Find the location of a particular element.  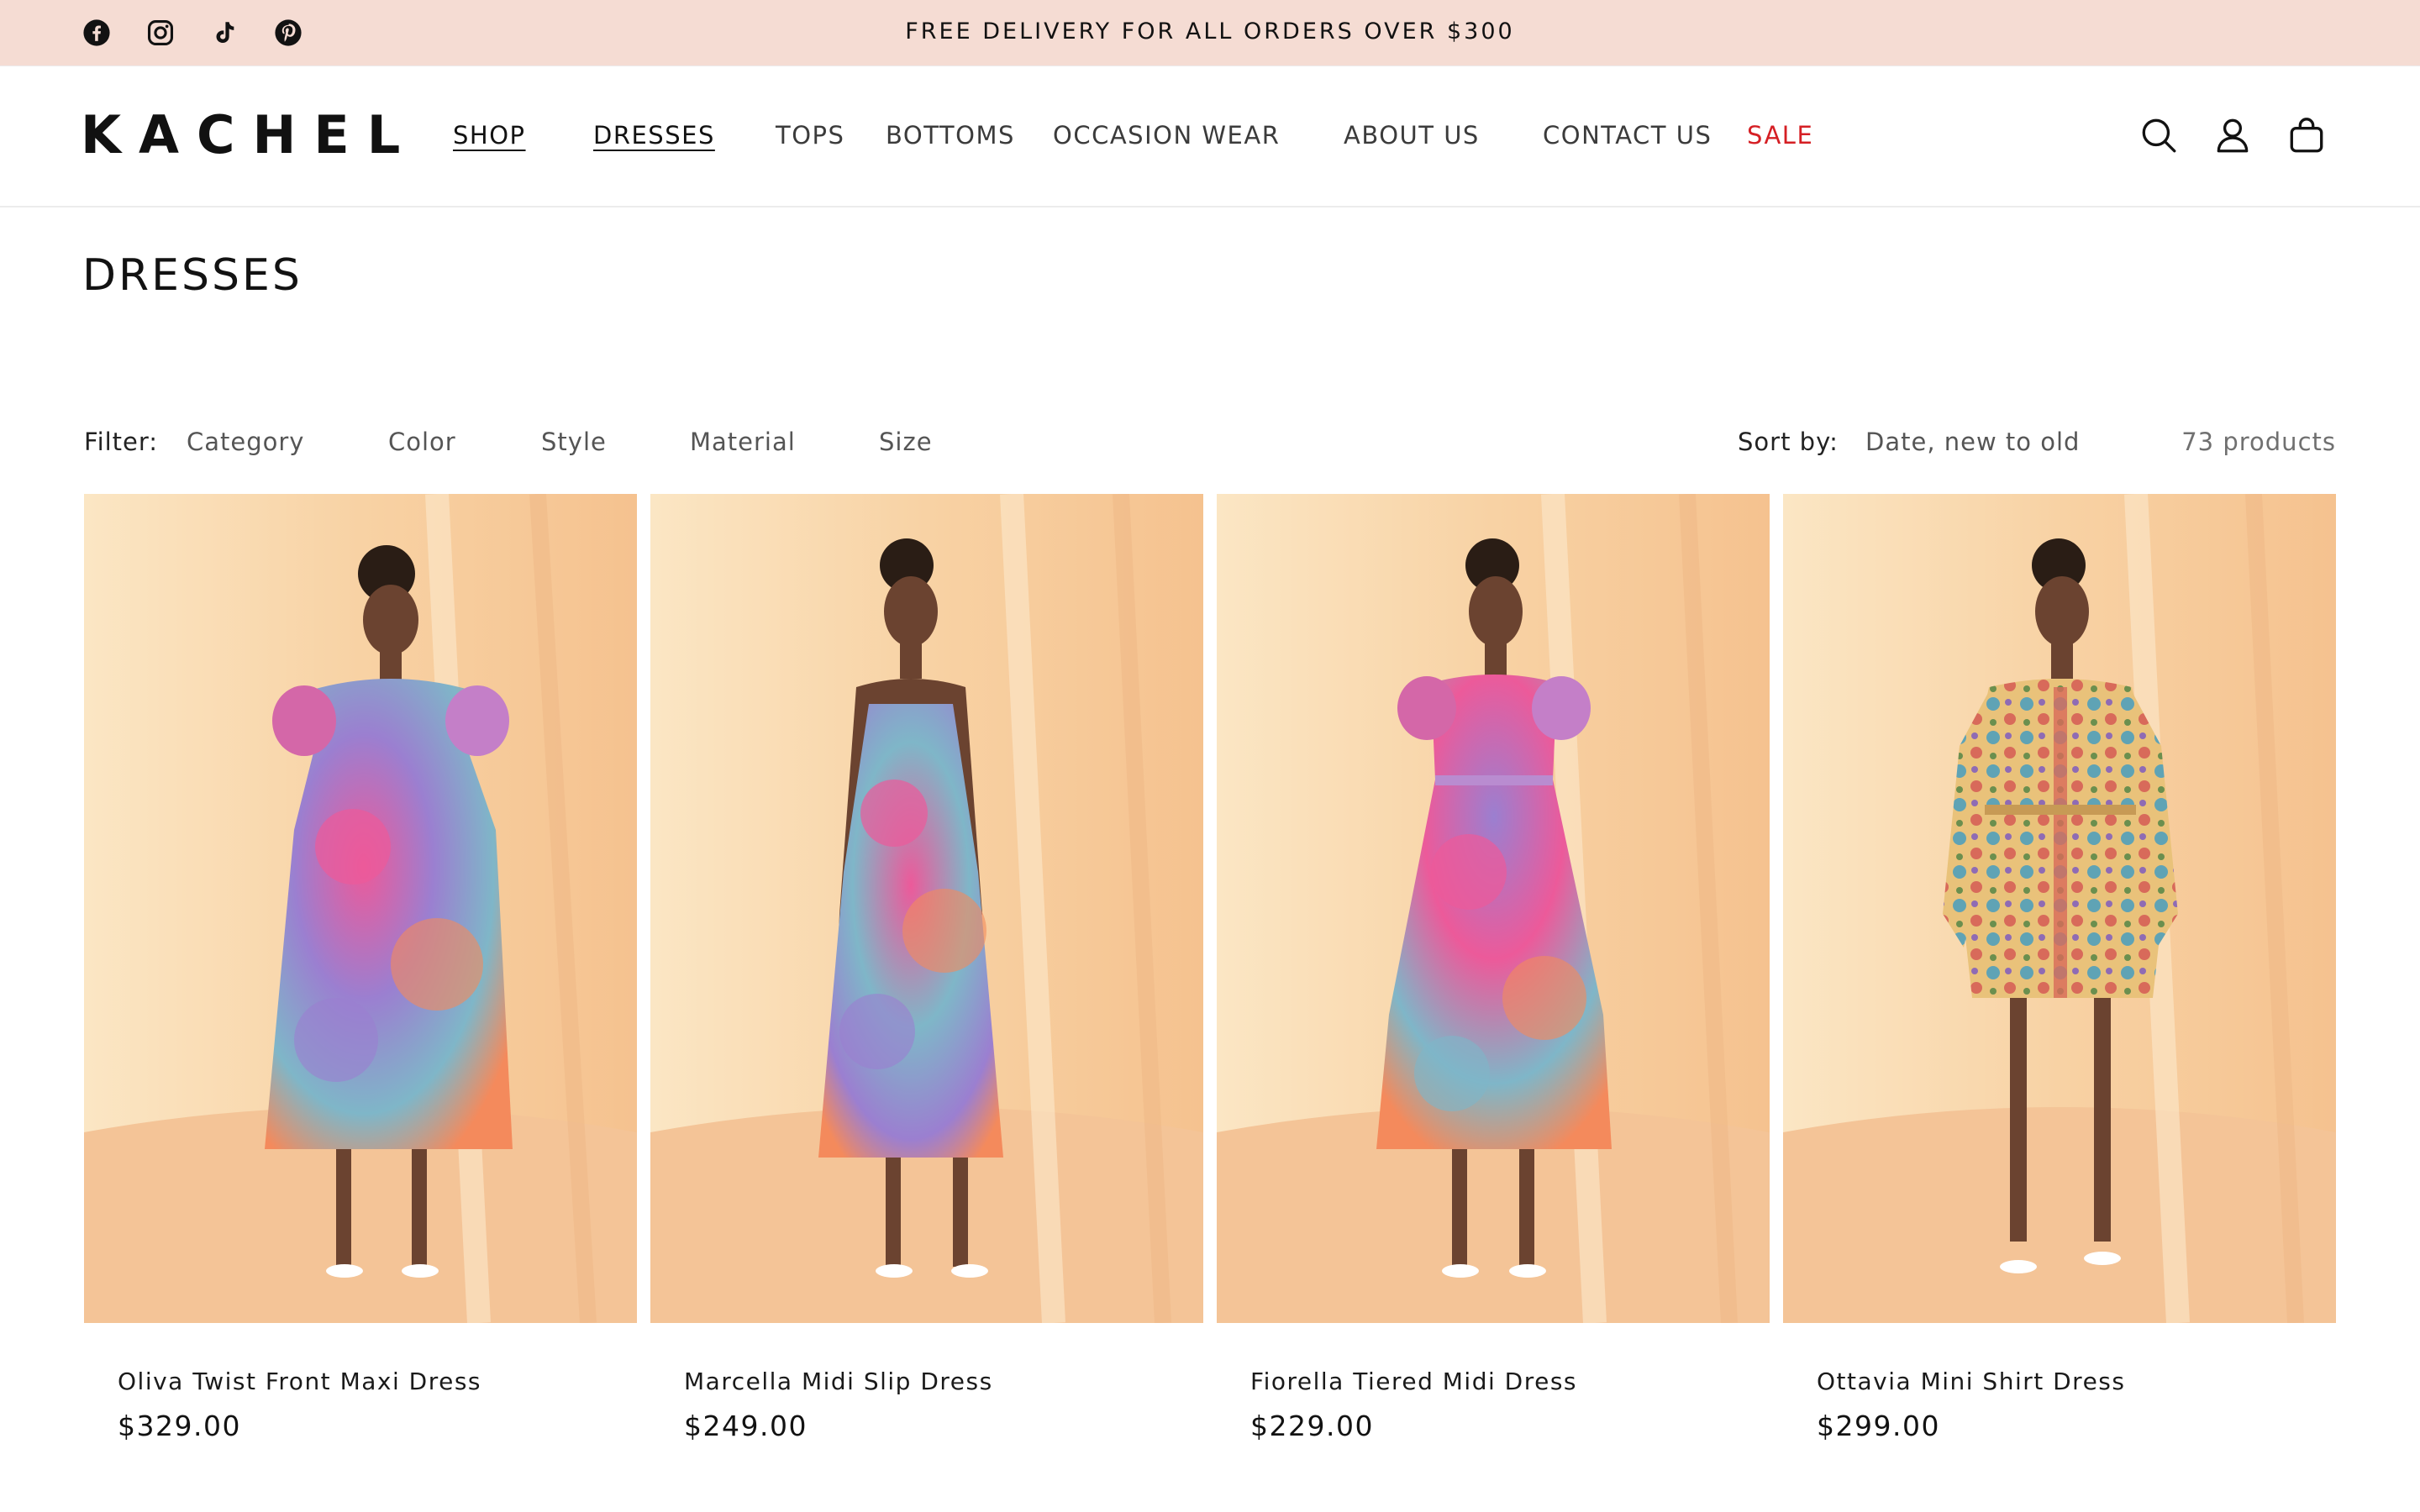

product-name: Fiorella Tiered Midi Dress is located at coordinates (1413, 1381).